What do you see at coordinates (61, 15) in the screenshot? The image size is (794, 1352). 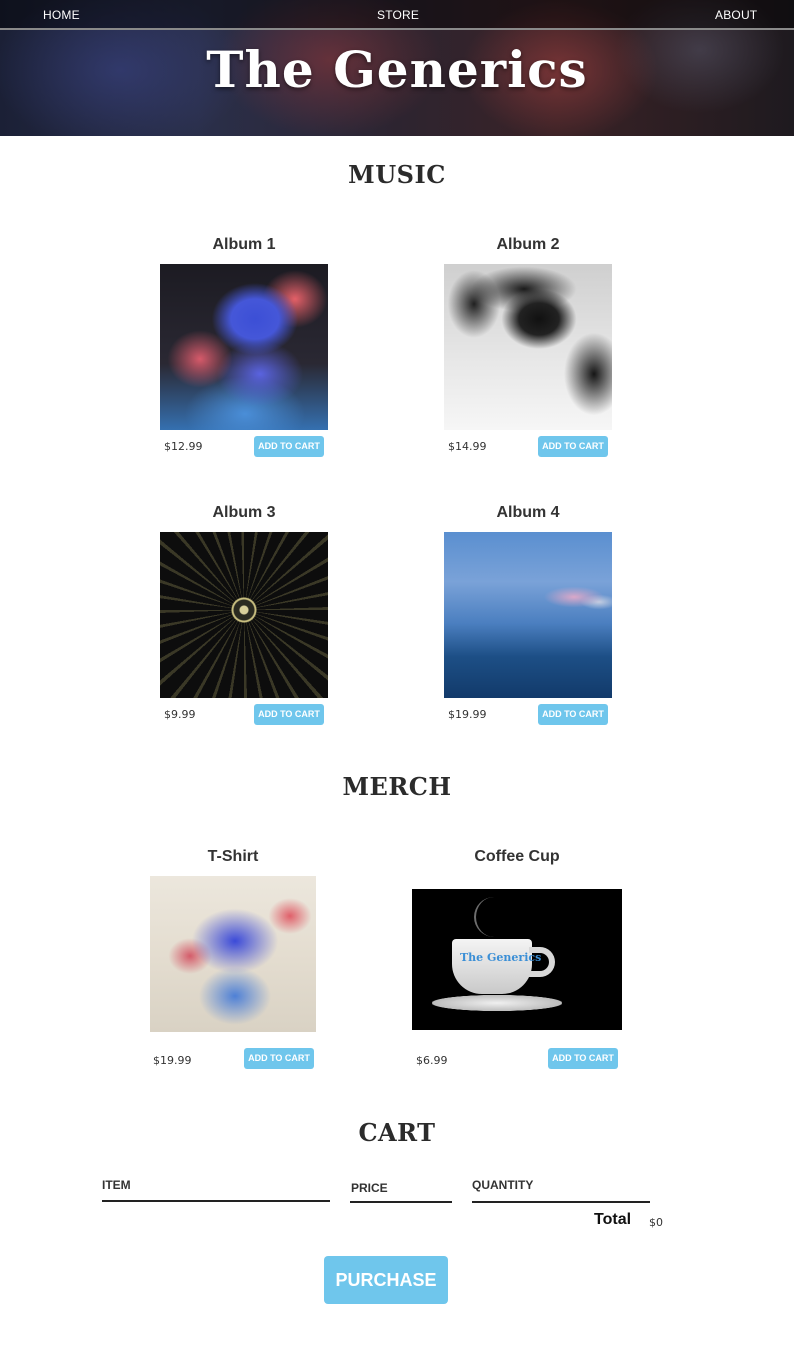 I see `nav-home-link: HOME` at bounding box center [61, 15].